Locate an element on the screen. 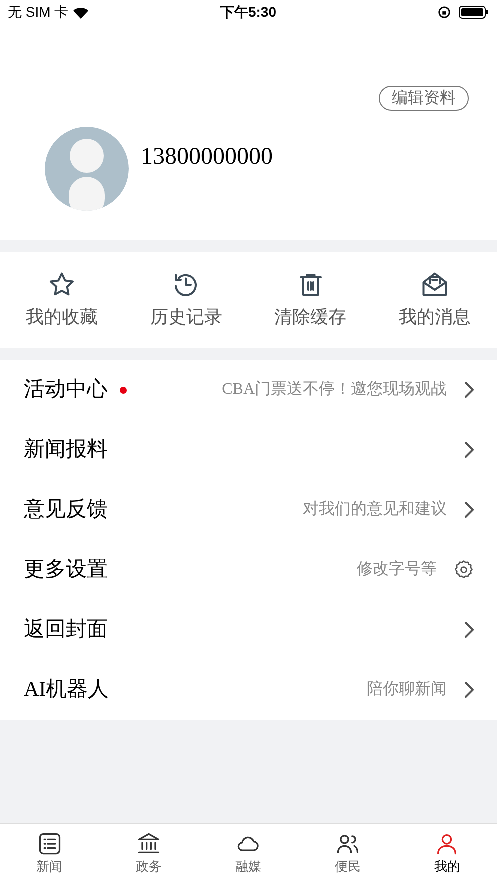  menu-row: 更多设置 修改字号等 is located at coordinates (248, 570).